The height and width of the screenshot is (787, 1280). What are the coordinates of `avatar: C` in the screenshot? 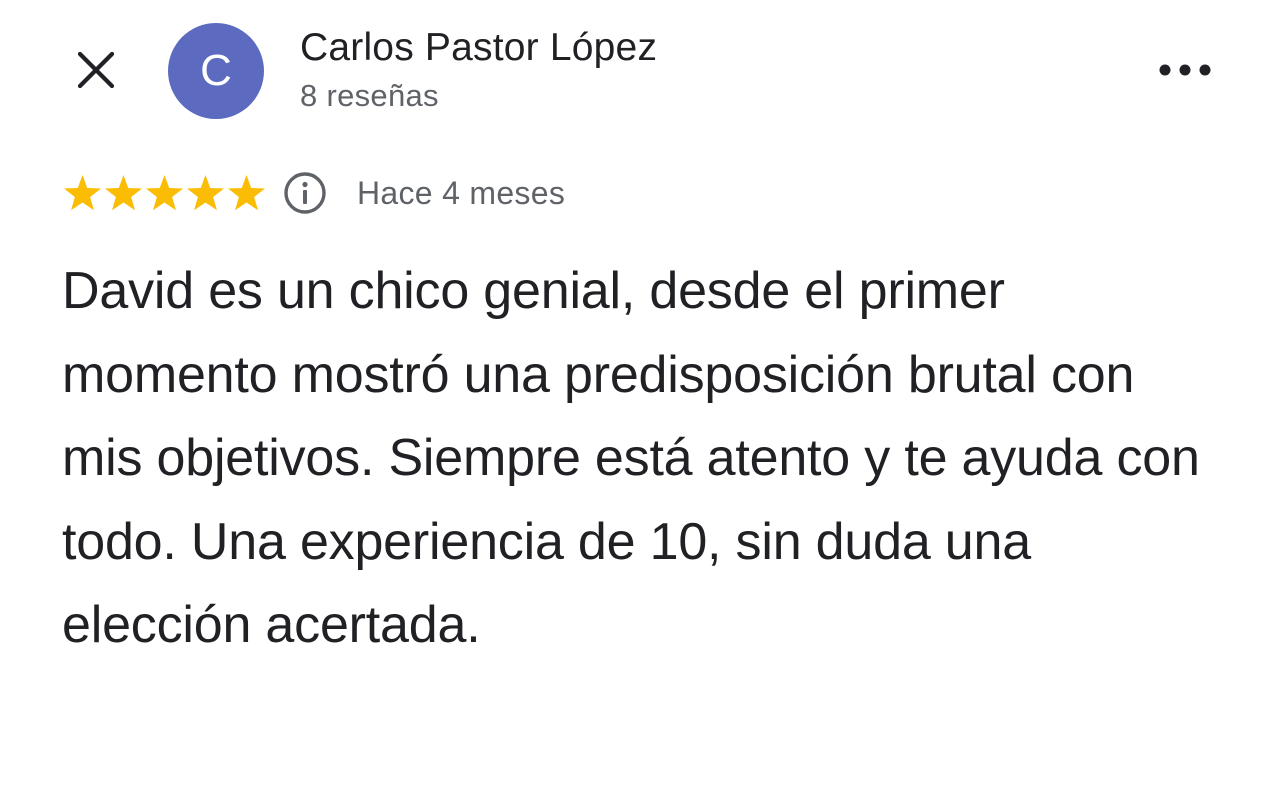 It's located at (216, 71).